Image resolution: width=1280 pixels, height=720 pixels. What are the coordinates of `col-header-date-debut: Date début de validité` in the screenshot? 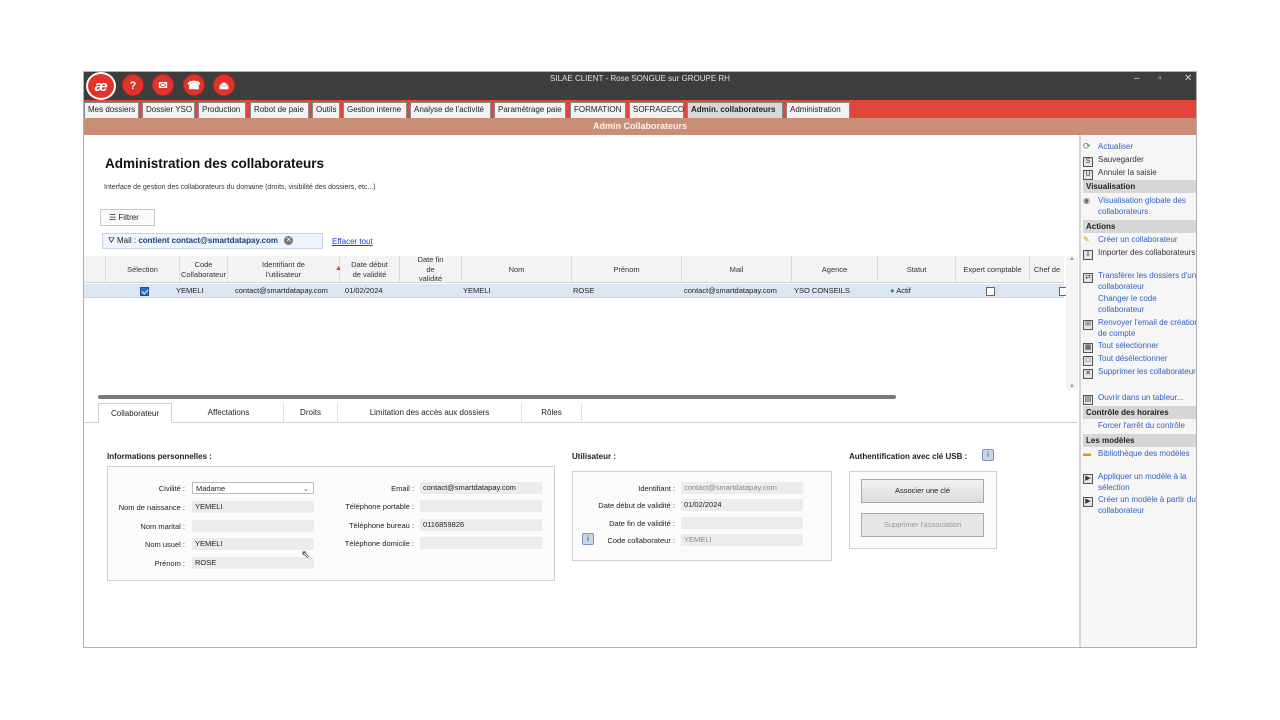 It's located at (370, 269).